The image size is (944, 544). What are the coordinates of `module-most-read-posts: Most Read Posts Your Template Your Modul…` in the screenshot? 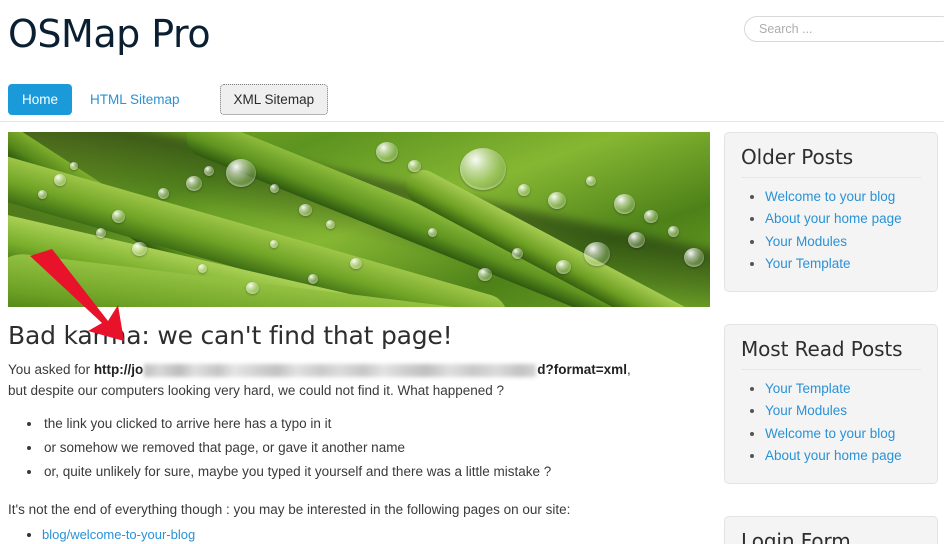 It's located at (831, 404).